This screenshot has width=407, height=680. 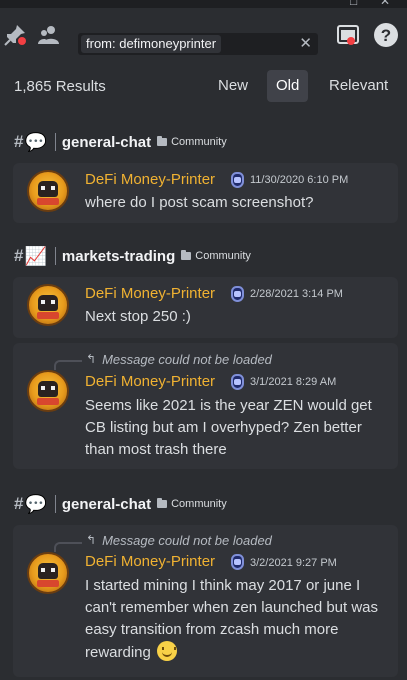 I want to click on search-header: from: defimoneyprinter ✕ ?, so click(x=203, y=35).